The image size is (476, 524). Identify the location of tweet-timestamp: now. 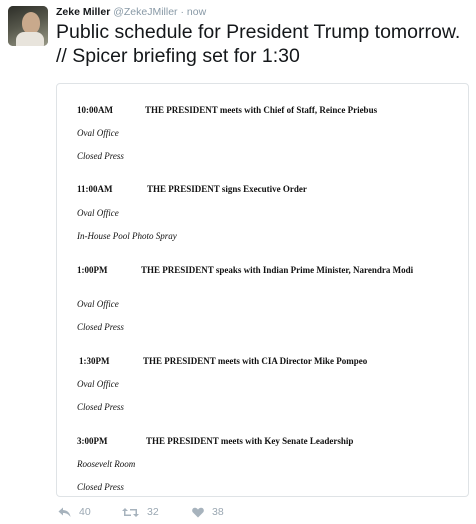
(196, 12).